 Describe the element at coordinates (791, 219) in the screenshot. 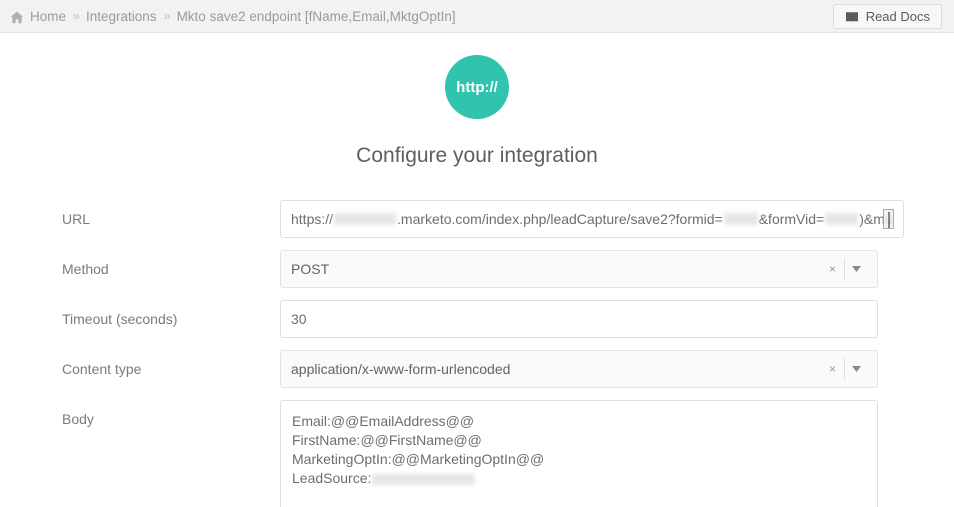

I see `url-value-mid: &formVid=` at that location.